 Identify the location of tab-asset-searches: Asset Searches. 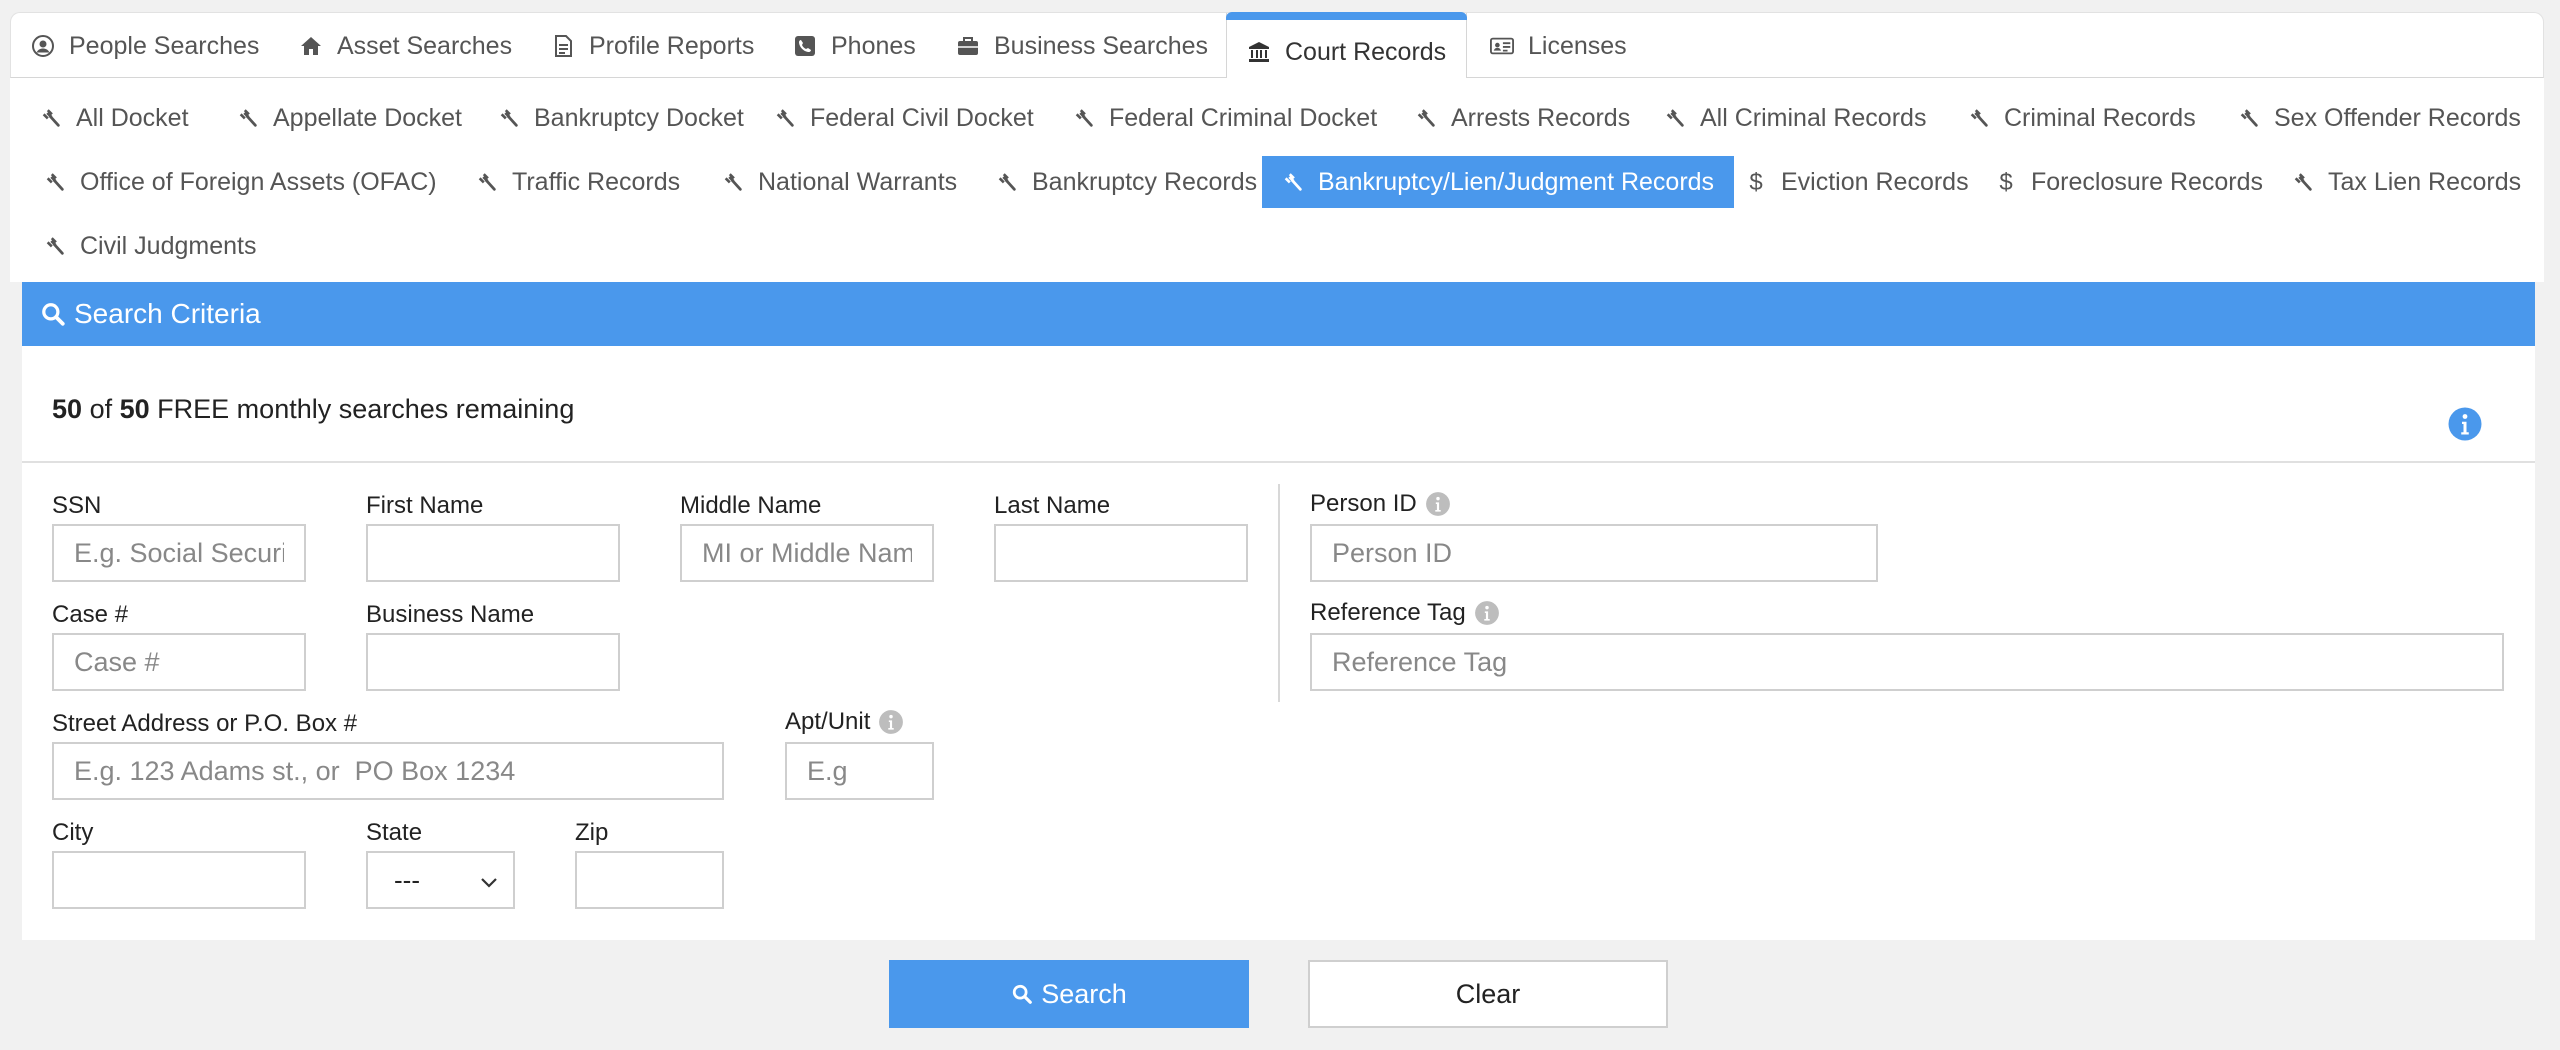
(405, 46).